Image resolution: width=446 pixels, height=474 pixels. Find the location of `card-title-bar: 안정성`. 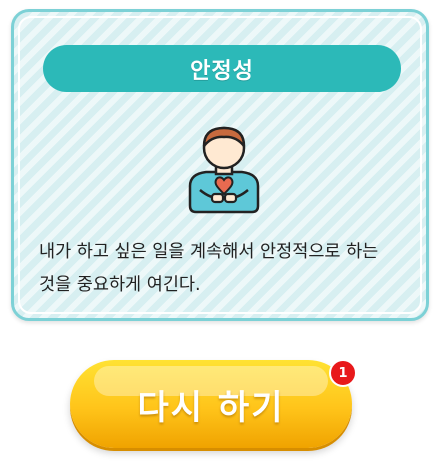

card-title-bar: 안정성 is located at coordinates (222, 68).